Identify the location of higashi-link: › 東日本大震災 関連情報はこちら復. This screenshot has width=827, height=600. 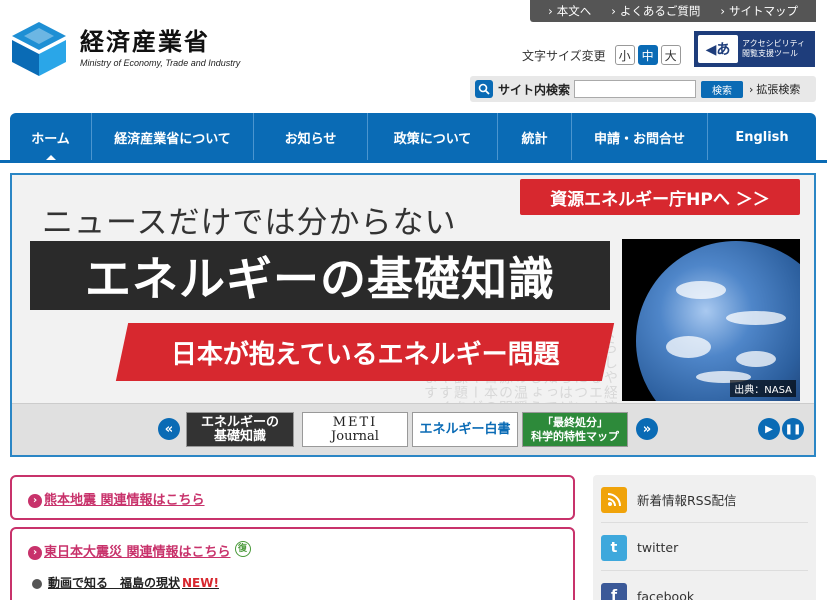
(139, 550).